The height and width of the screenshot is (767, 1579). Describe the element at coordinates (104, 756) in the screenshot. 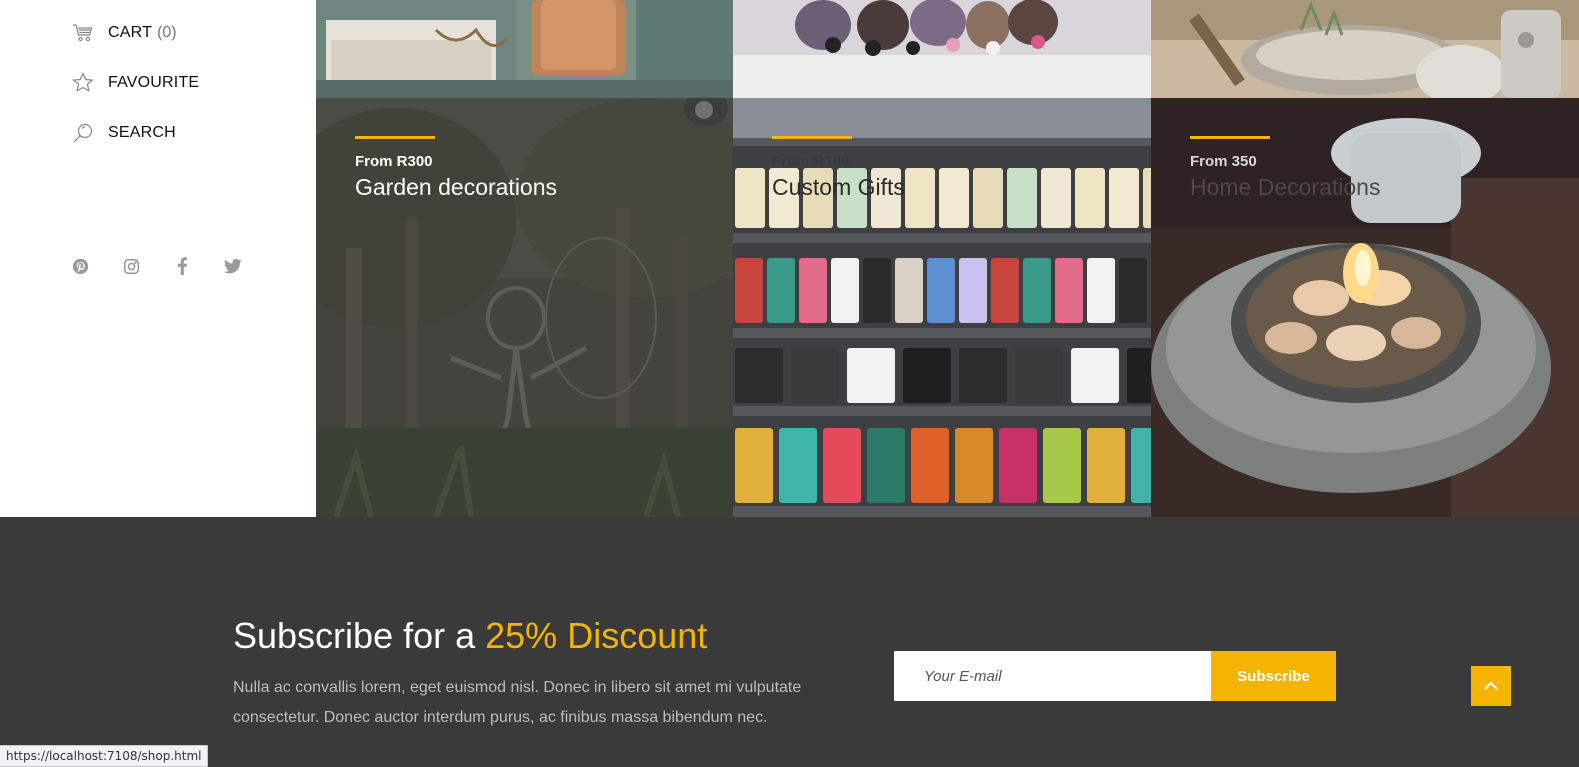

I see `status-bar-url: https://localhost:7108/shop.html` at that location.